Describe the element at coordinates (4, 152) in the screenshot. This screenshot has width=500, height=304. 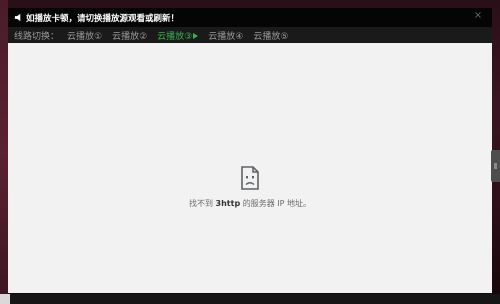
I see `backdrop-left-edge` at that location.